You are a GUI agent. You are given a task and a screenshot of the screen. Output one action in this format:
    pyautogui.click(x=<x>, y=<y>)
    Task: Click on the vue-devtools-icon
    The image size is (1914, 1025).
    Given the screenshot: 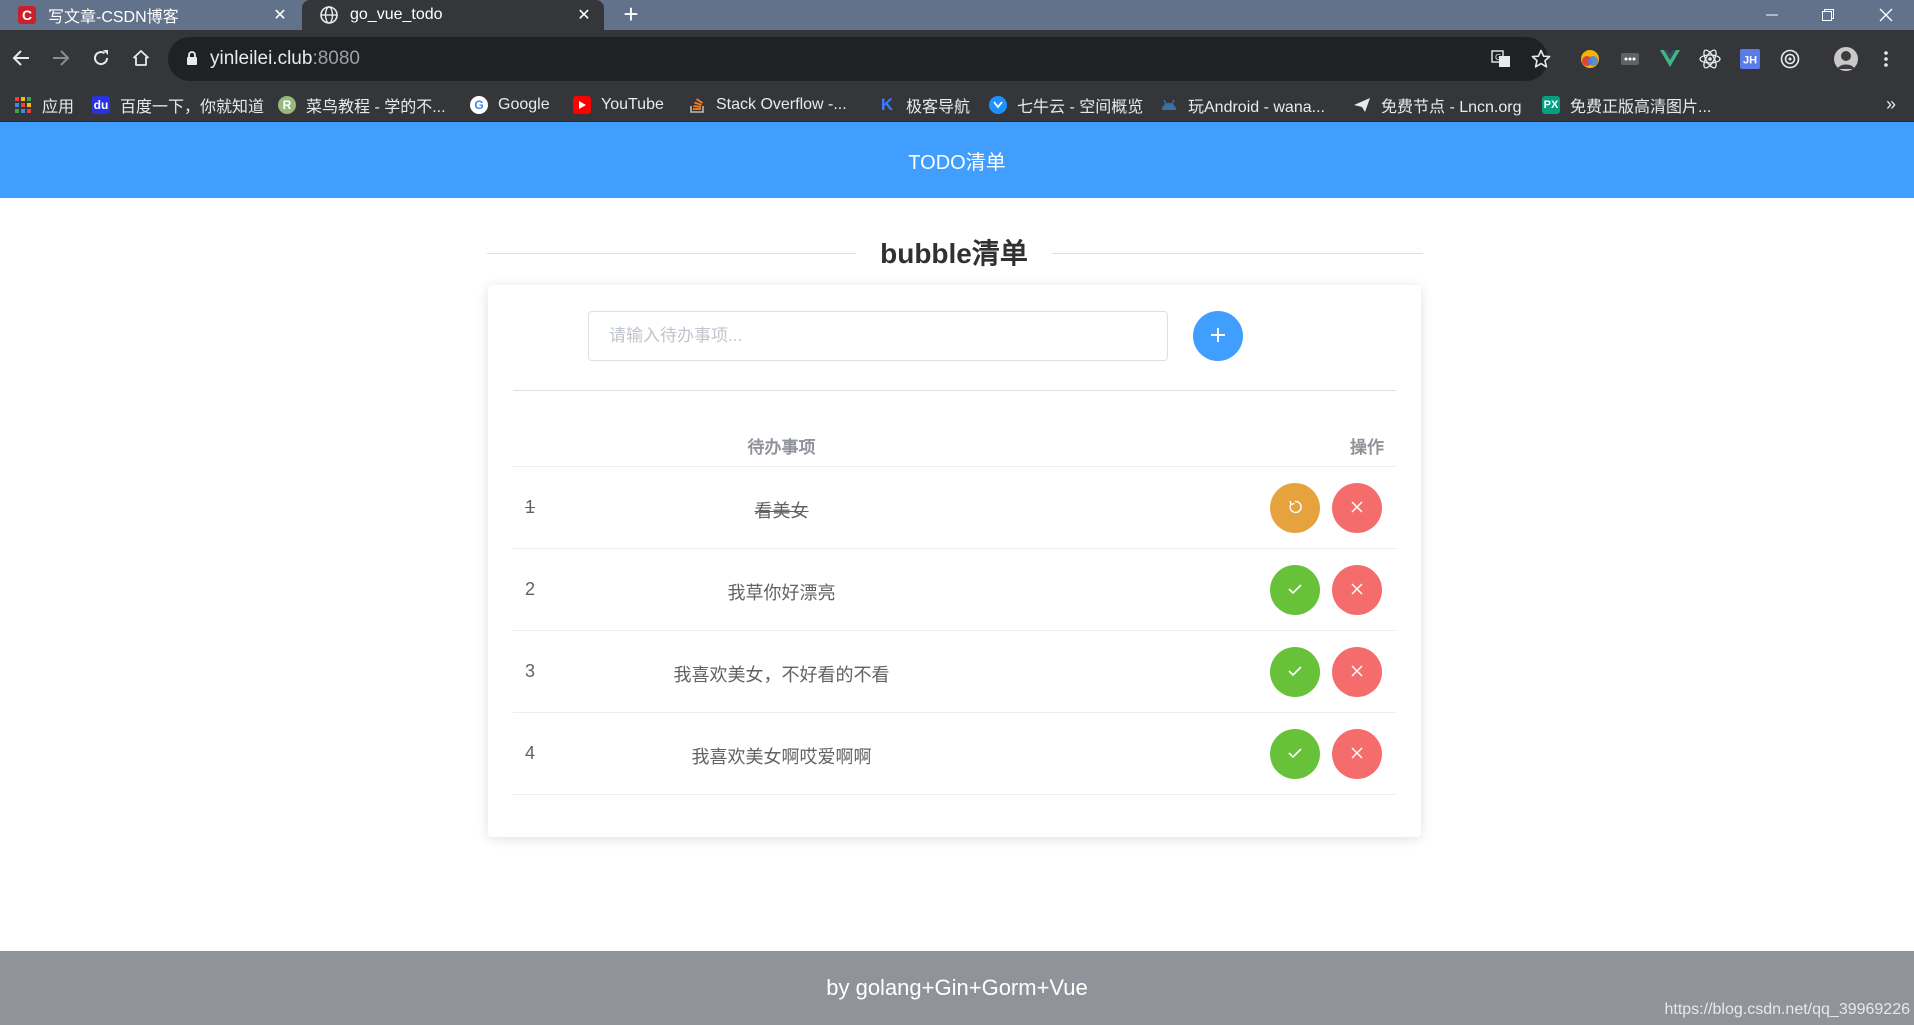 What is the action you would take?
    pyautogui.click(x=1670, y=59)
    